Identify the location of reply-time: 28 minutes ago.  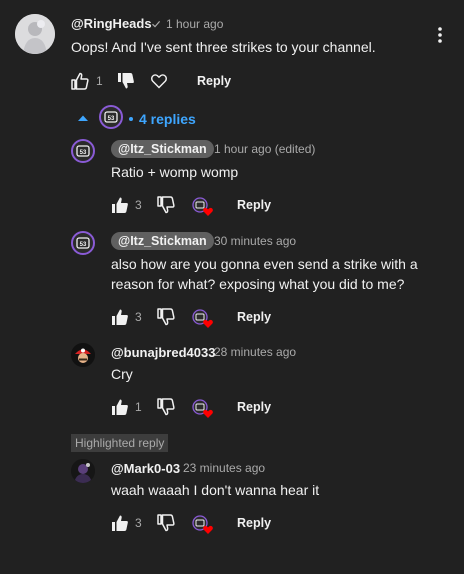
(255, 352).